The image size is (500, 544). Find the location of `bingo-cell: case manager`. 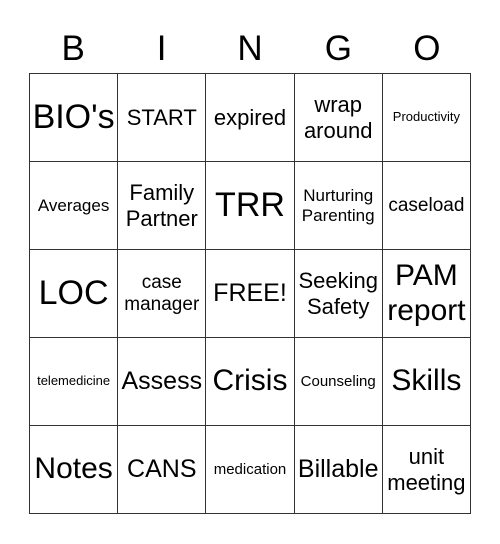

bingo-cell: case manager is located at coordinates (162, 294).